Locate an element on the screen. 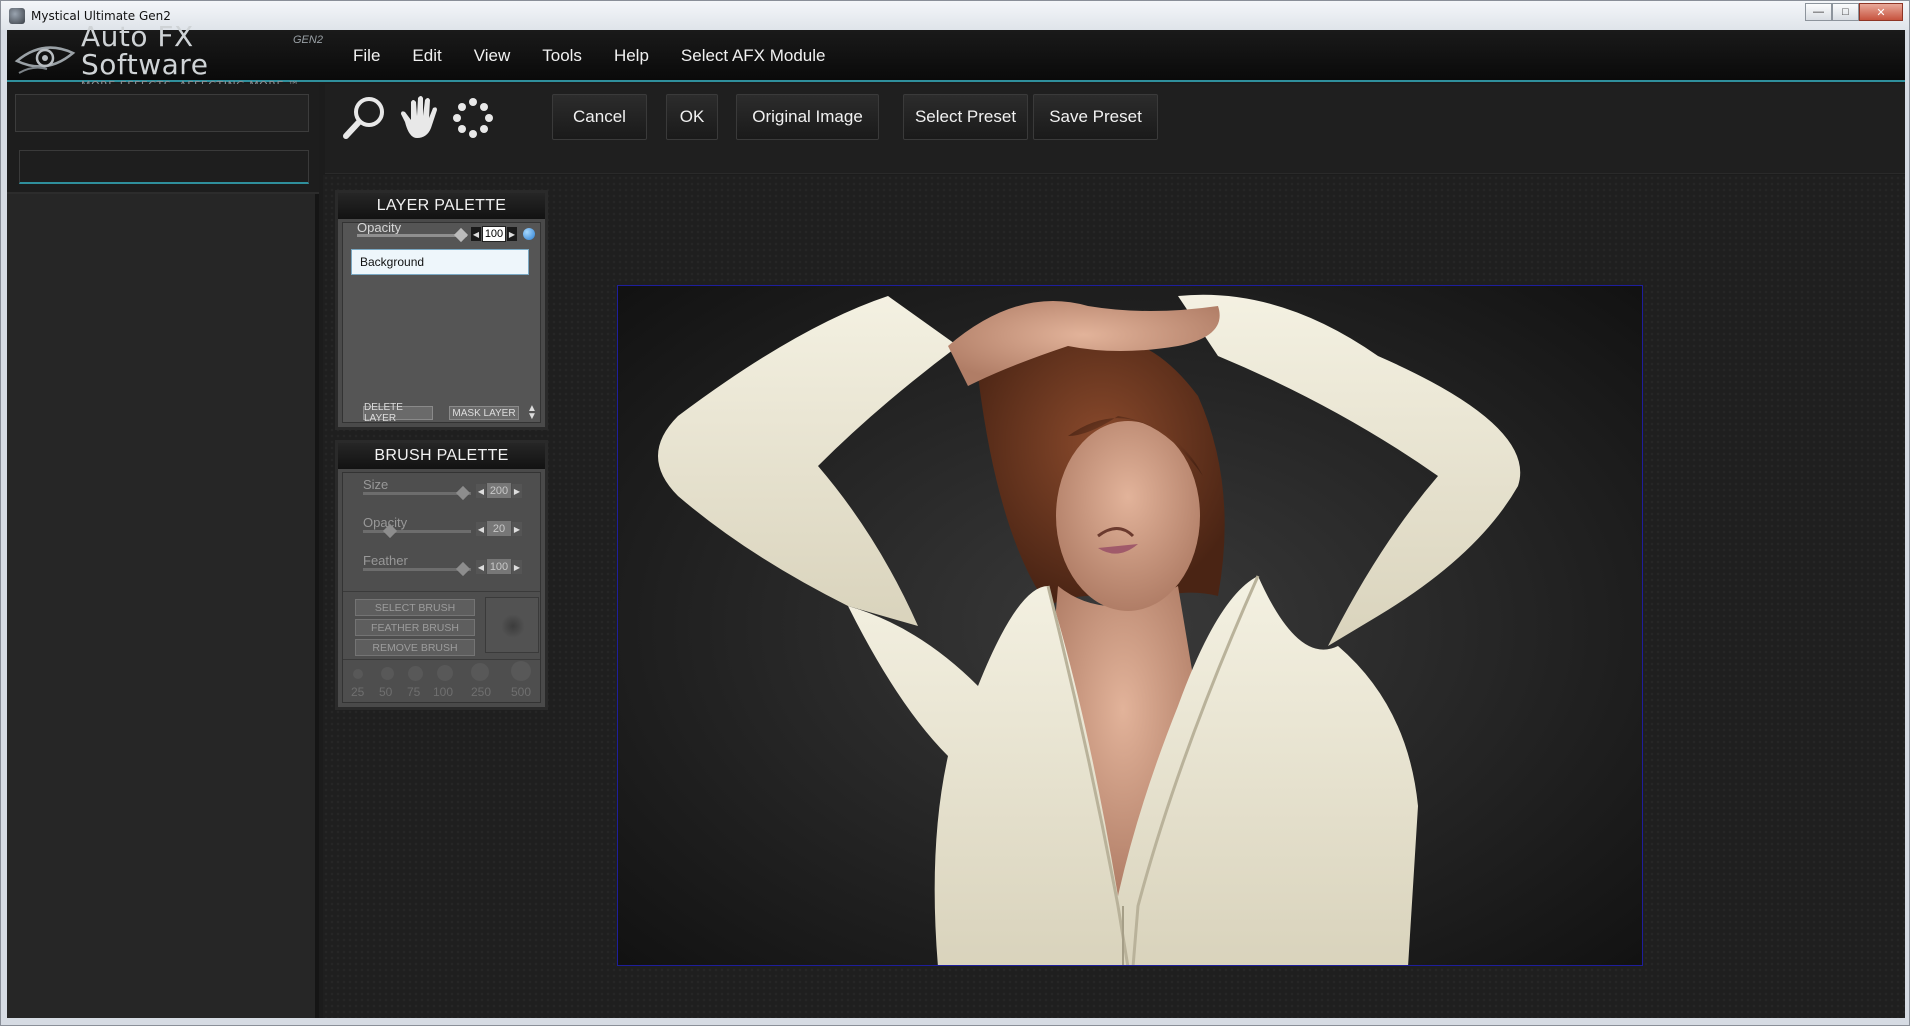 Image resolution: width=1910 pixels, height=1026 pixels. brush-opacity-decrease: ◀ is located at coordinates (481, 529).